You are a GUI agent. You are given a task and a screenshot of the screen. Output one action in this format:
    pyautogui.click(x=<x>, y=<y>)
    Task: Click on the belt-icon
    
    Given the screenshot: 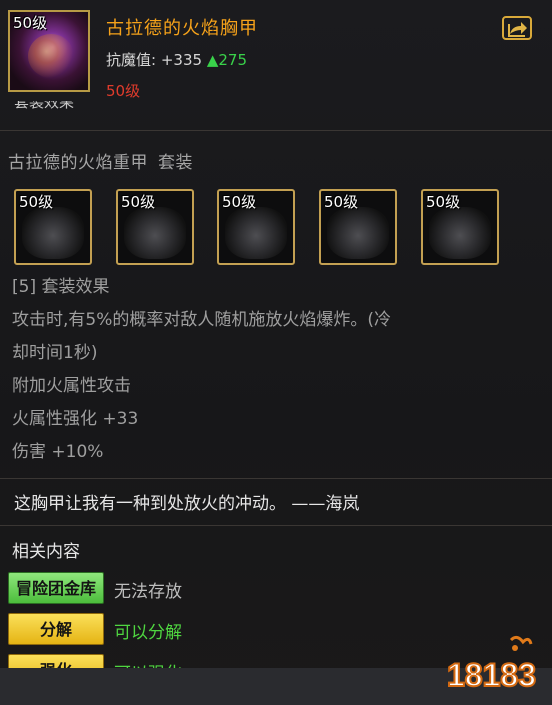 What is the action you would take?
    pyautogui.click(x=358, y=233)
    